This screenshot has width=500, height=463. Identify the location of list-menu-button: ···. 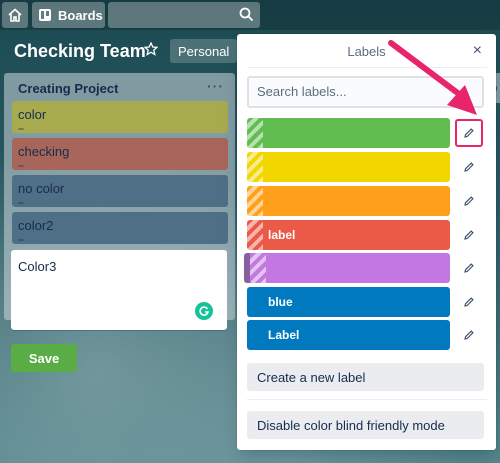
(215, 86).